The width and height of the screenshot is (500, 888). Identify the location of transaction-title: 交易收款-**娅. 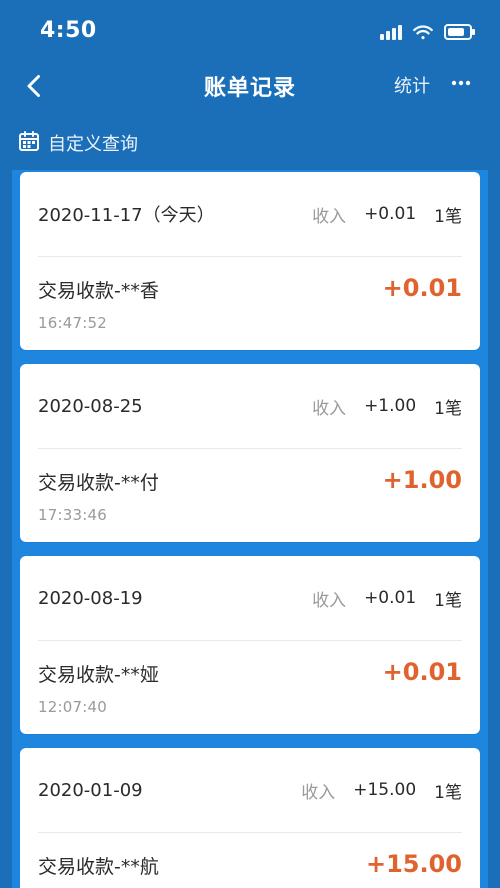
(98, 675).